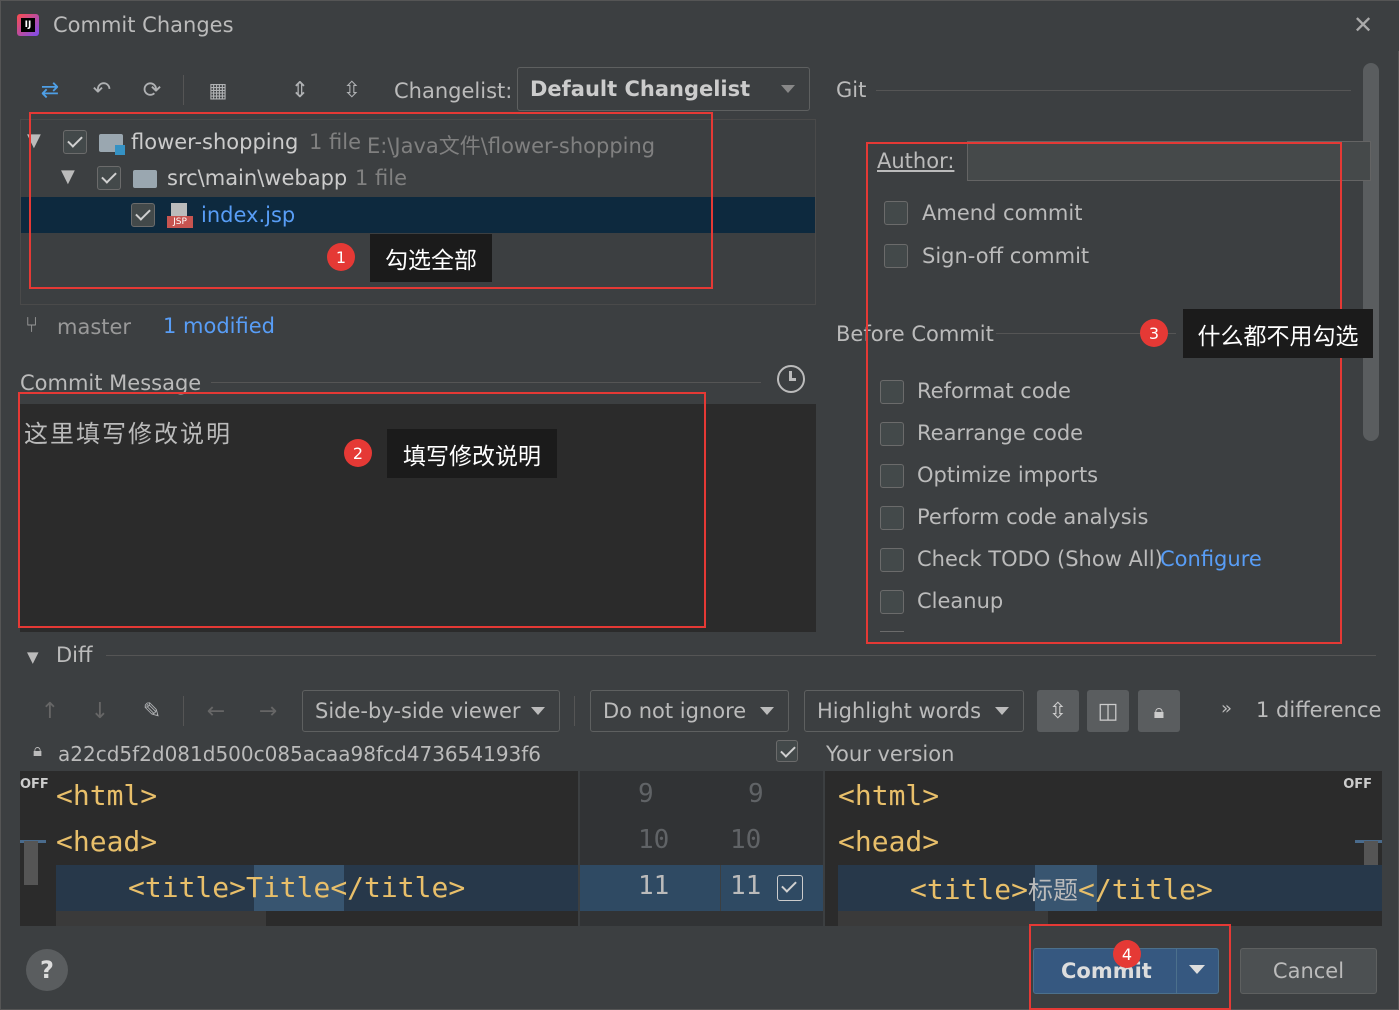 The height and width of the screenshot is (1010, 1399). What do you see at coordinates (218, 90) in the screenshot?
I see `group-by-icon: ▦` at bounding box center [218, 90].